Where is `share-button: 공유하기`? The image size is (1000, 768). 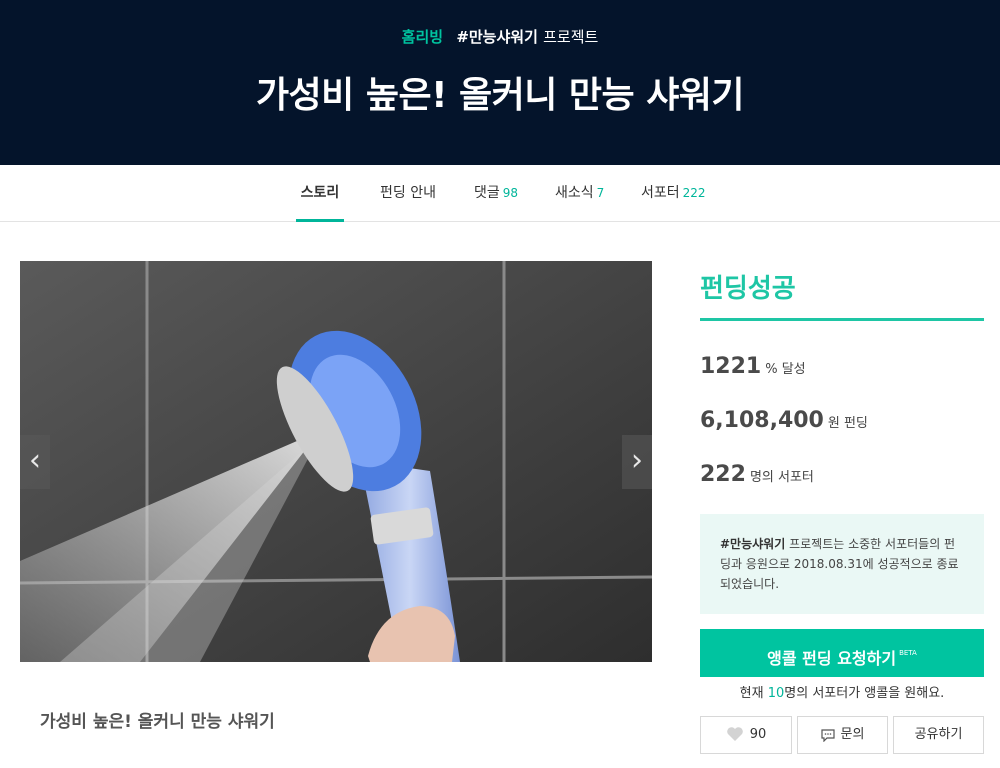 share-button: 공유하기 is located at coordinates (938, 735).